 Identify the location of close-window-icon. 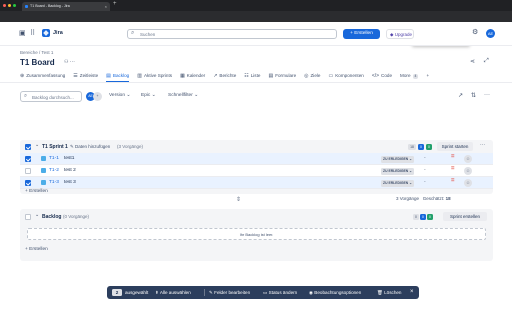
(4, 5).